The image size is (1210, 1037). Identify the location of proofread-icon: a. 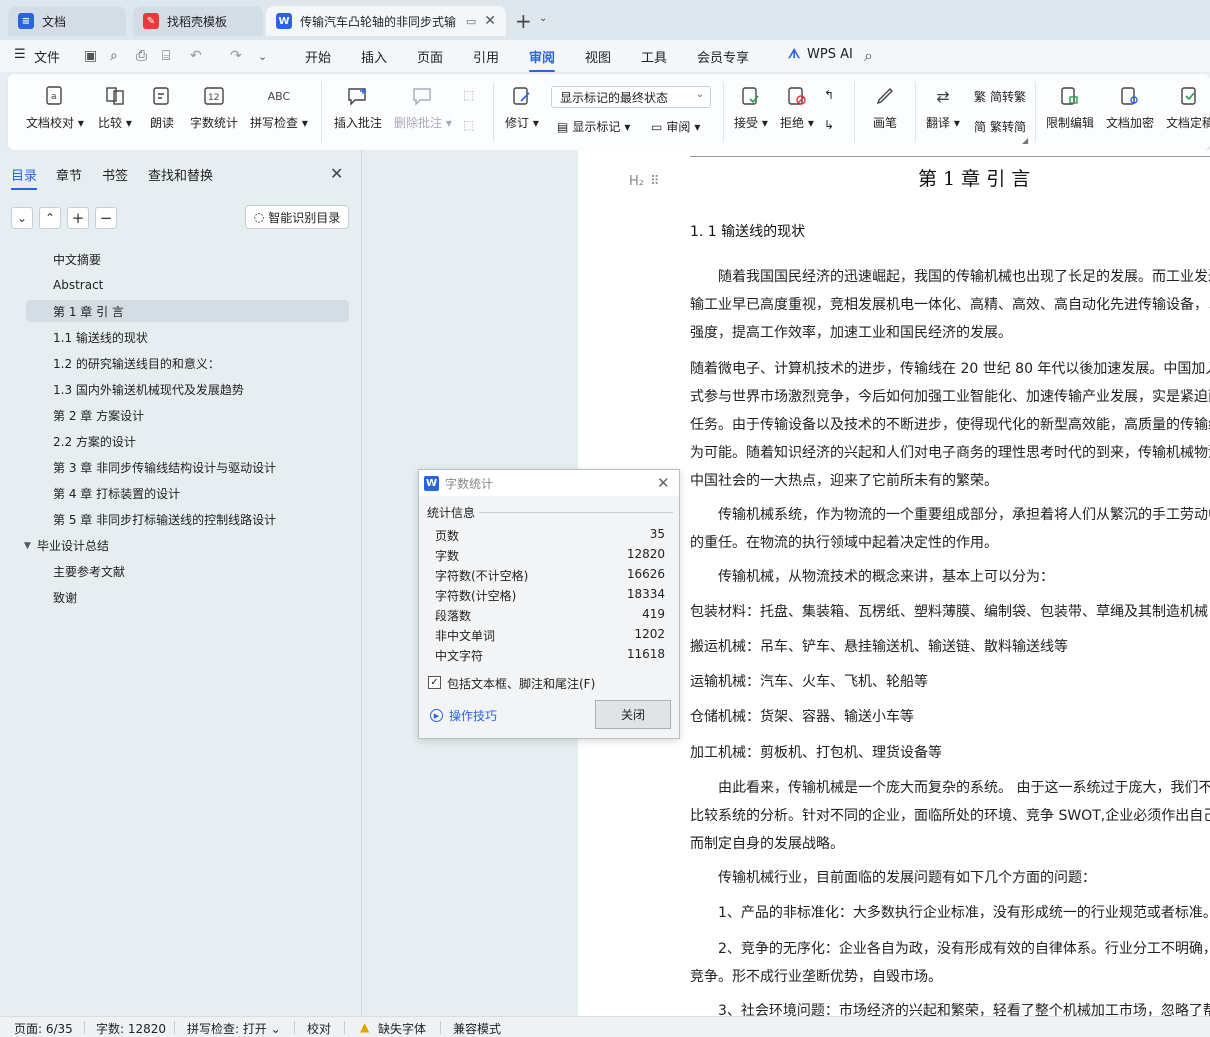
(55, 96).